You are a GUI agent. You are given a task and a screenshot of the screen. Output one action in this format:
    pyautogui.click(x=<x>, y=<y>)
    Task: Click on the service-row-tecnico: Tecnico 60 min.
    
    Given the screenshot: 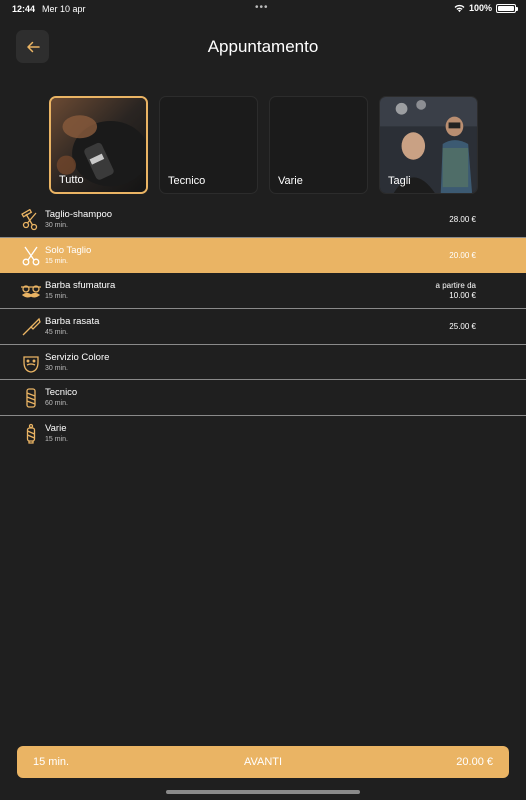 What is the action you would take?
    pyautogui.click(x=263, y=398)
    